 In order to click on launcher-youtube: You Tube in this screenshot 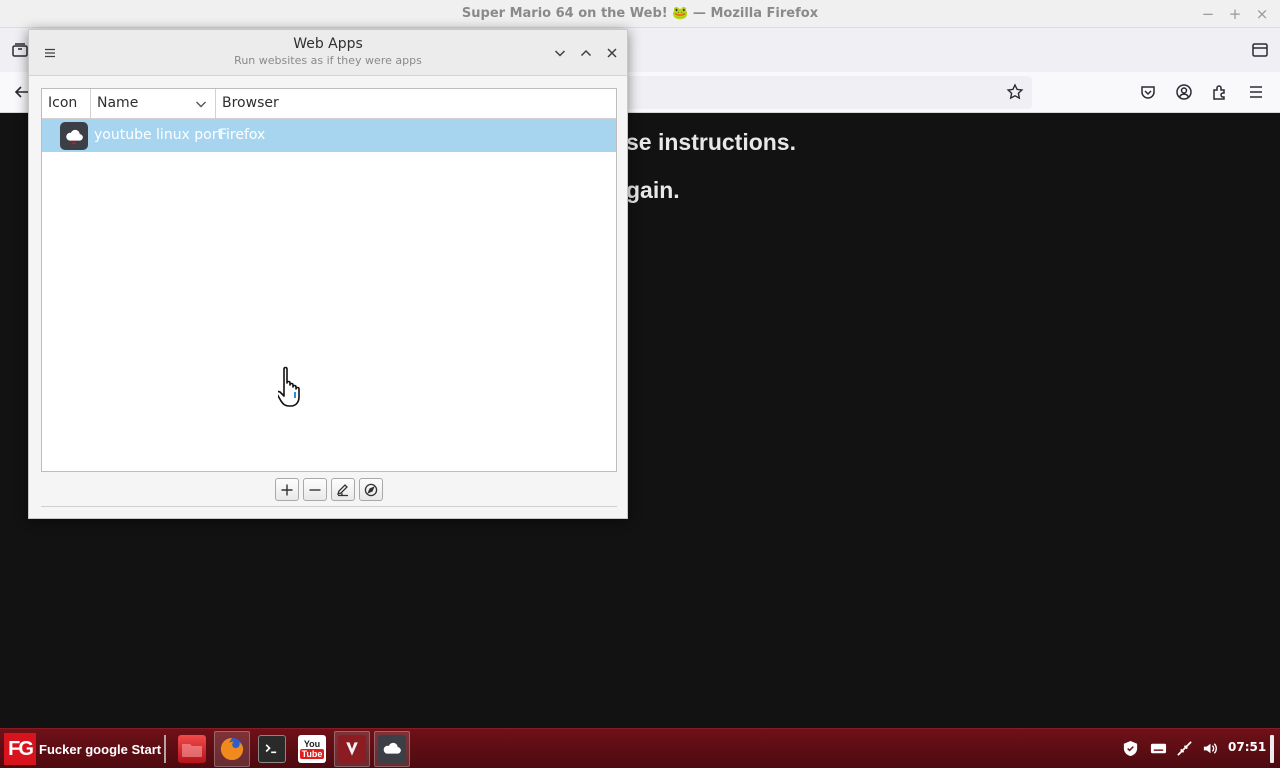, I will do `click(312, 749)`.